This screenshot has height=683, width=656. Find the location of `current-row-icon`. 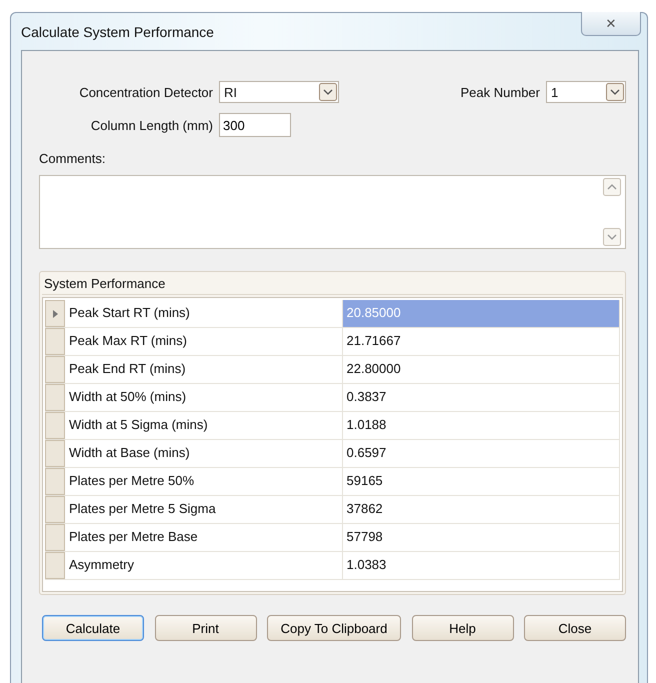

current-row-icon is located at coordinates (55, 314).